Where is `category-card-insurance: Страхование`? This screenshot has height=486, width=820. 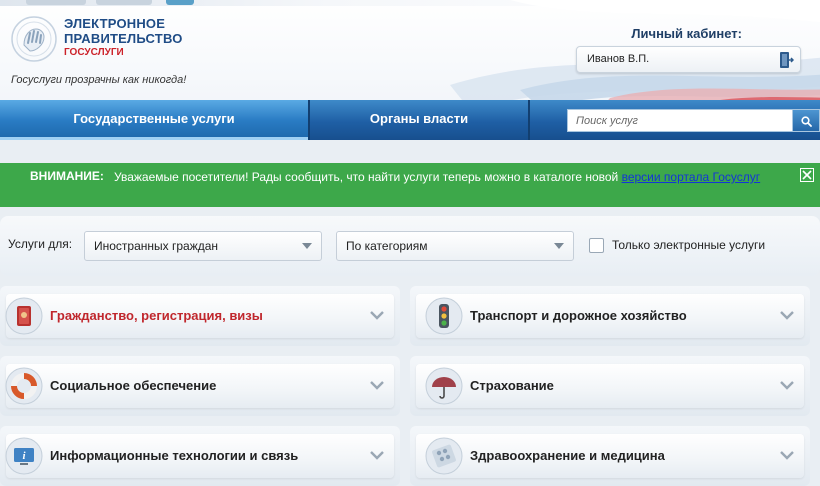
category-card-insurance: Страхование is located at coordinates (610, 386).